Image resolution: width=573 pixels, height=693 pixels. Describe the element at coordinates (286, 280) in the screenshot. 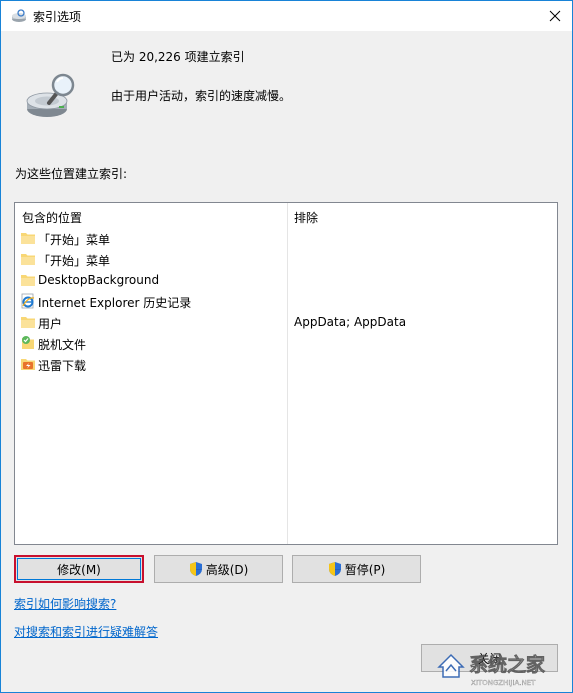

I see `list-item: DesktopBackground` at that location.